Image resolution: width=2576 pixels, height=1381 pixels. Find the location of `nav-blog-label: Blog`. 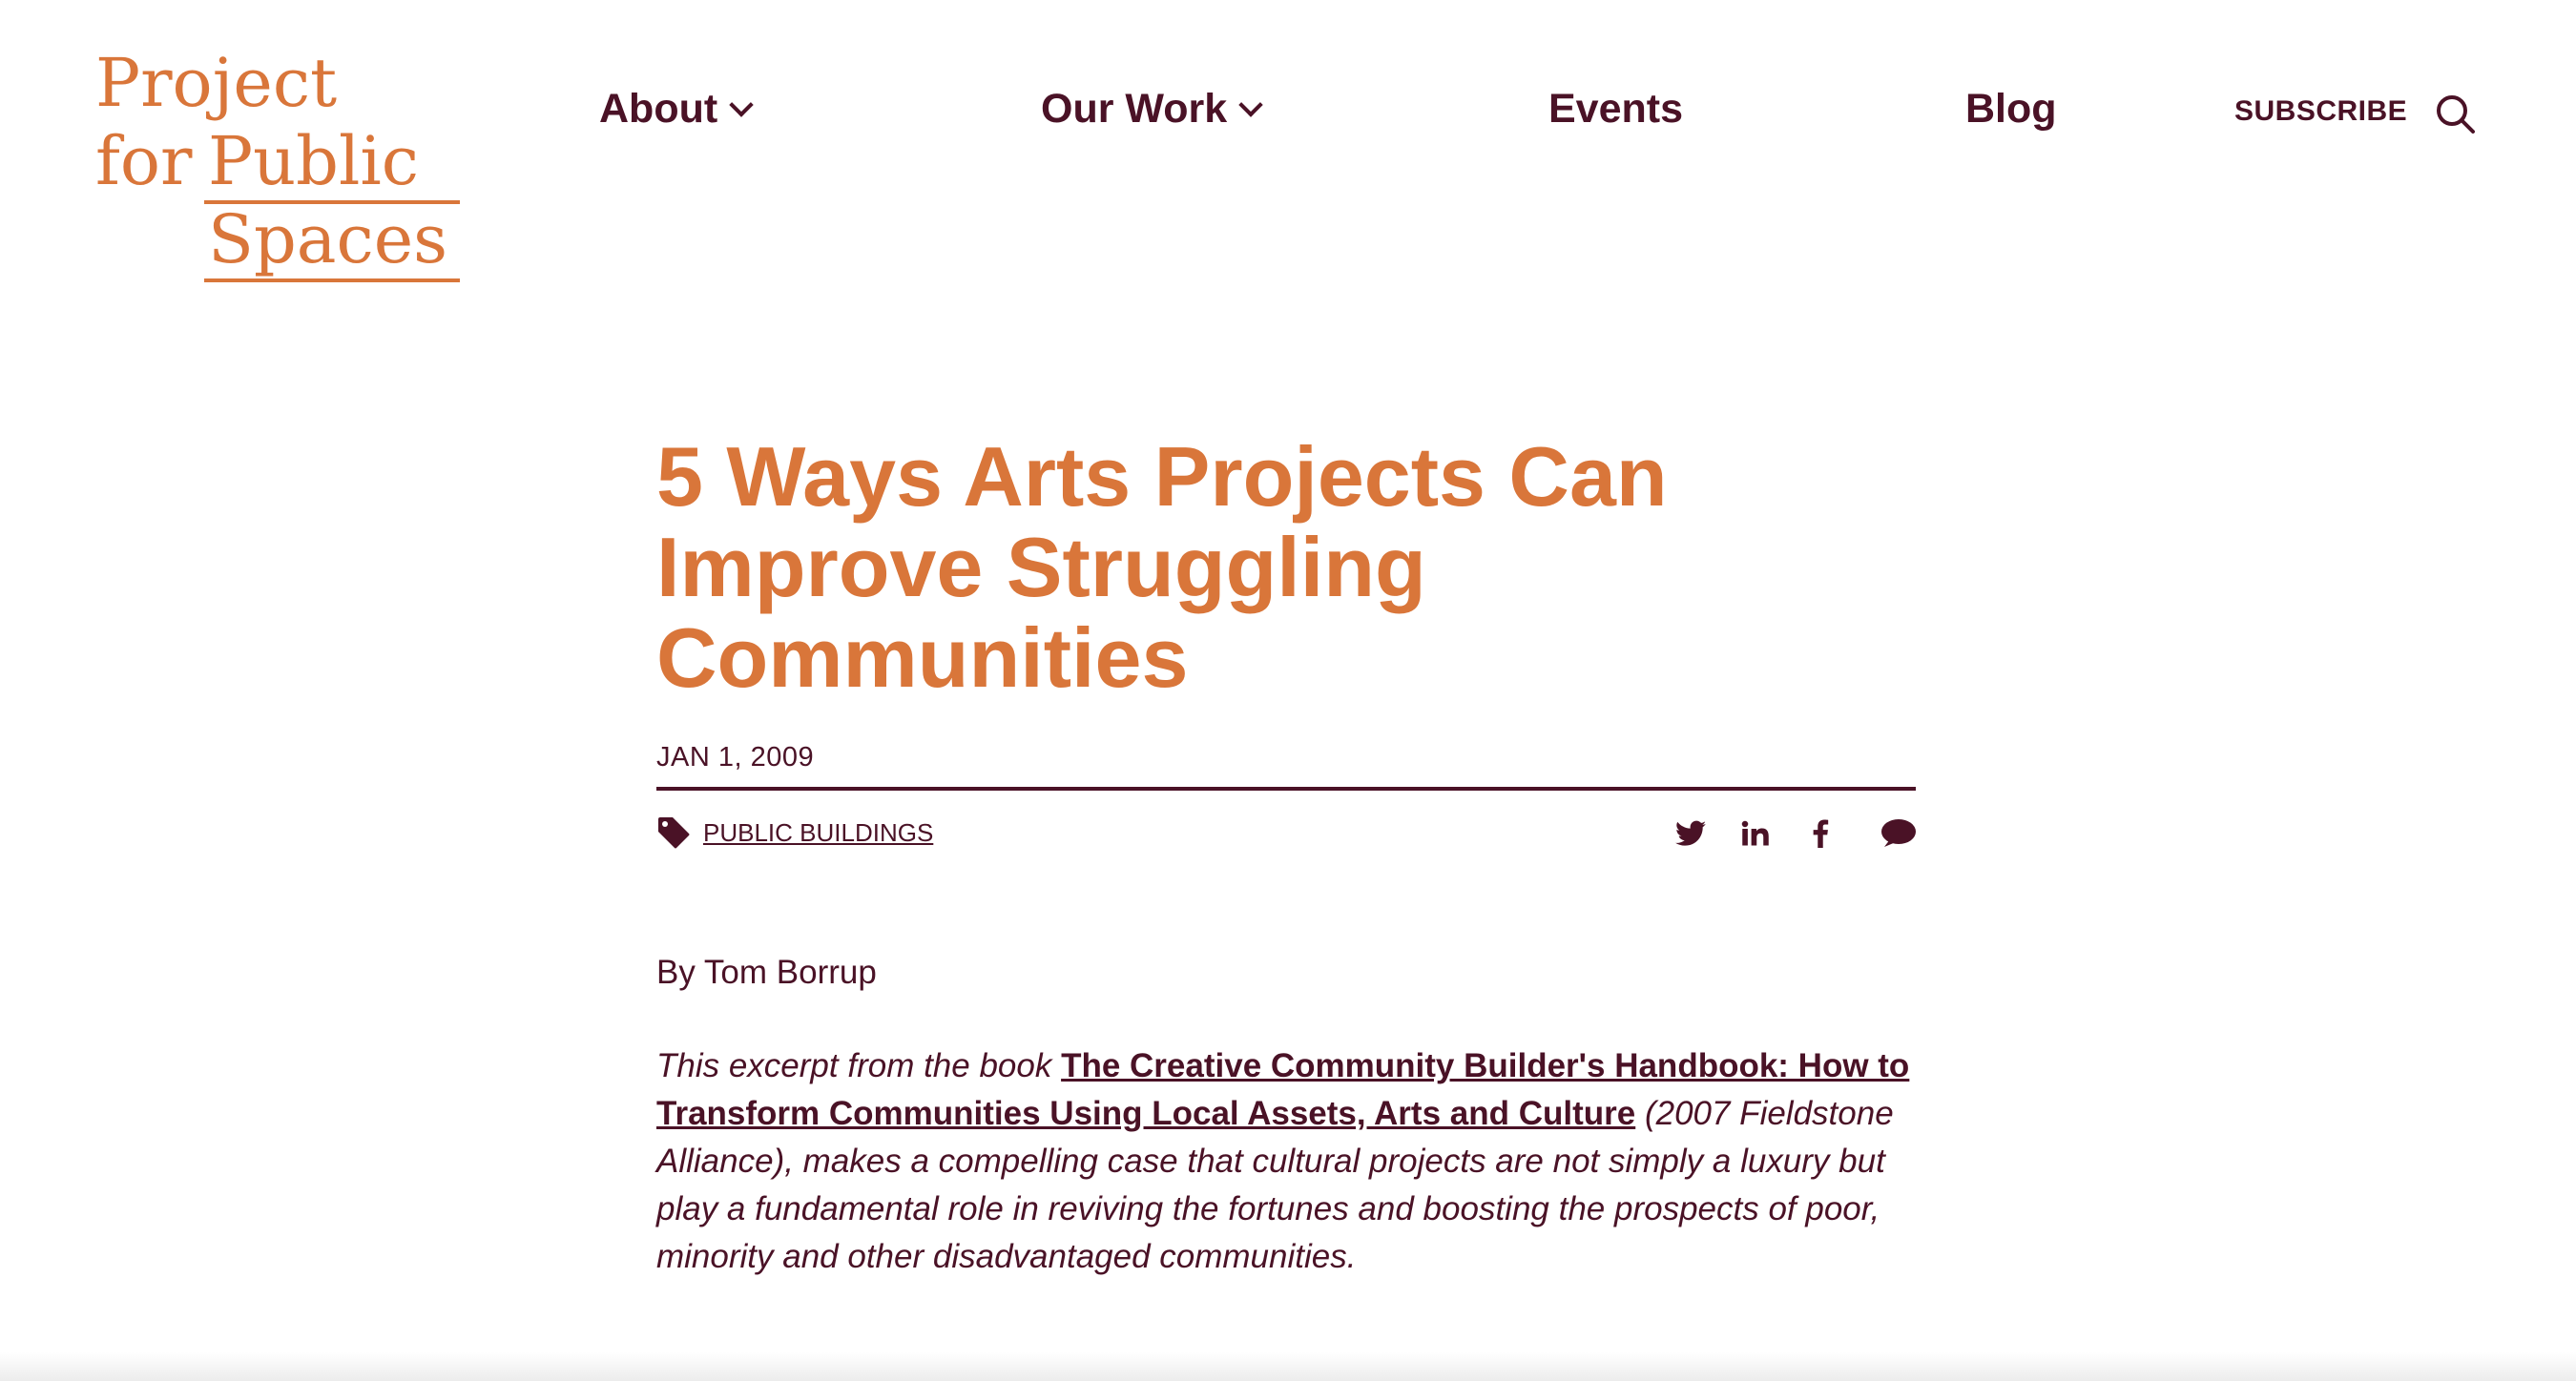

nav-blog-label: Blog is located at coordinates (2011, 109).